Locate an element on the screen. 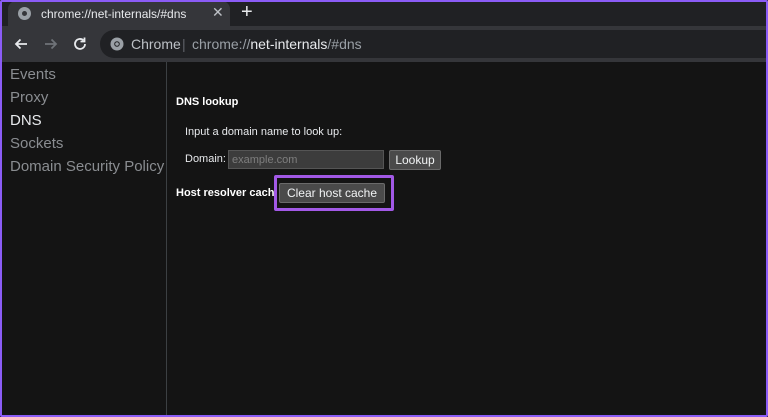 This screenshot has width=768, height=417. sidebar-item-events: Events is located at coordinates (33, 74).